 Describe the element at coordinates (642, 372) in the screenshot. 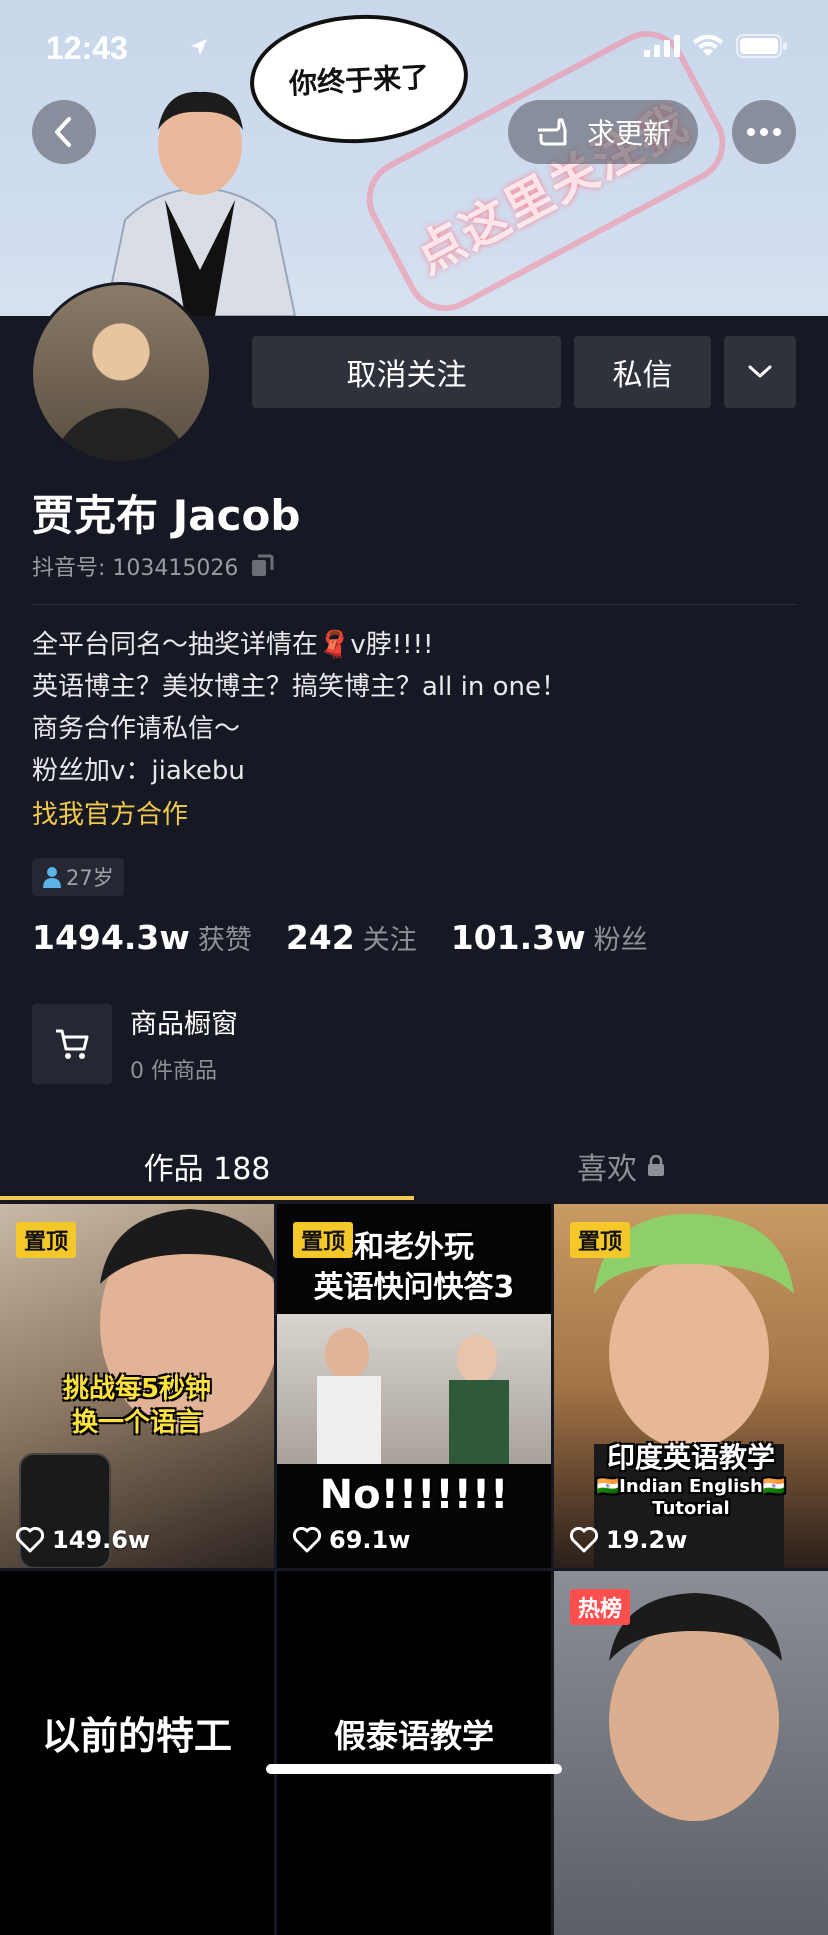

I see `message-button: 私信` at that location.